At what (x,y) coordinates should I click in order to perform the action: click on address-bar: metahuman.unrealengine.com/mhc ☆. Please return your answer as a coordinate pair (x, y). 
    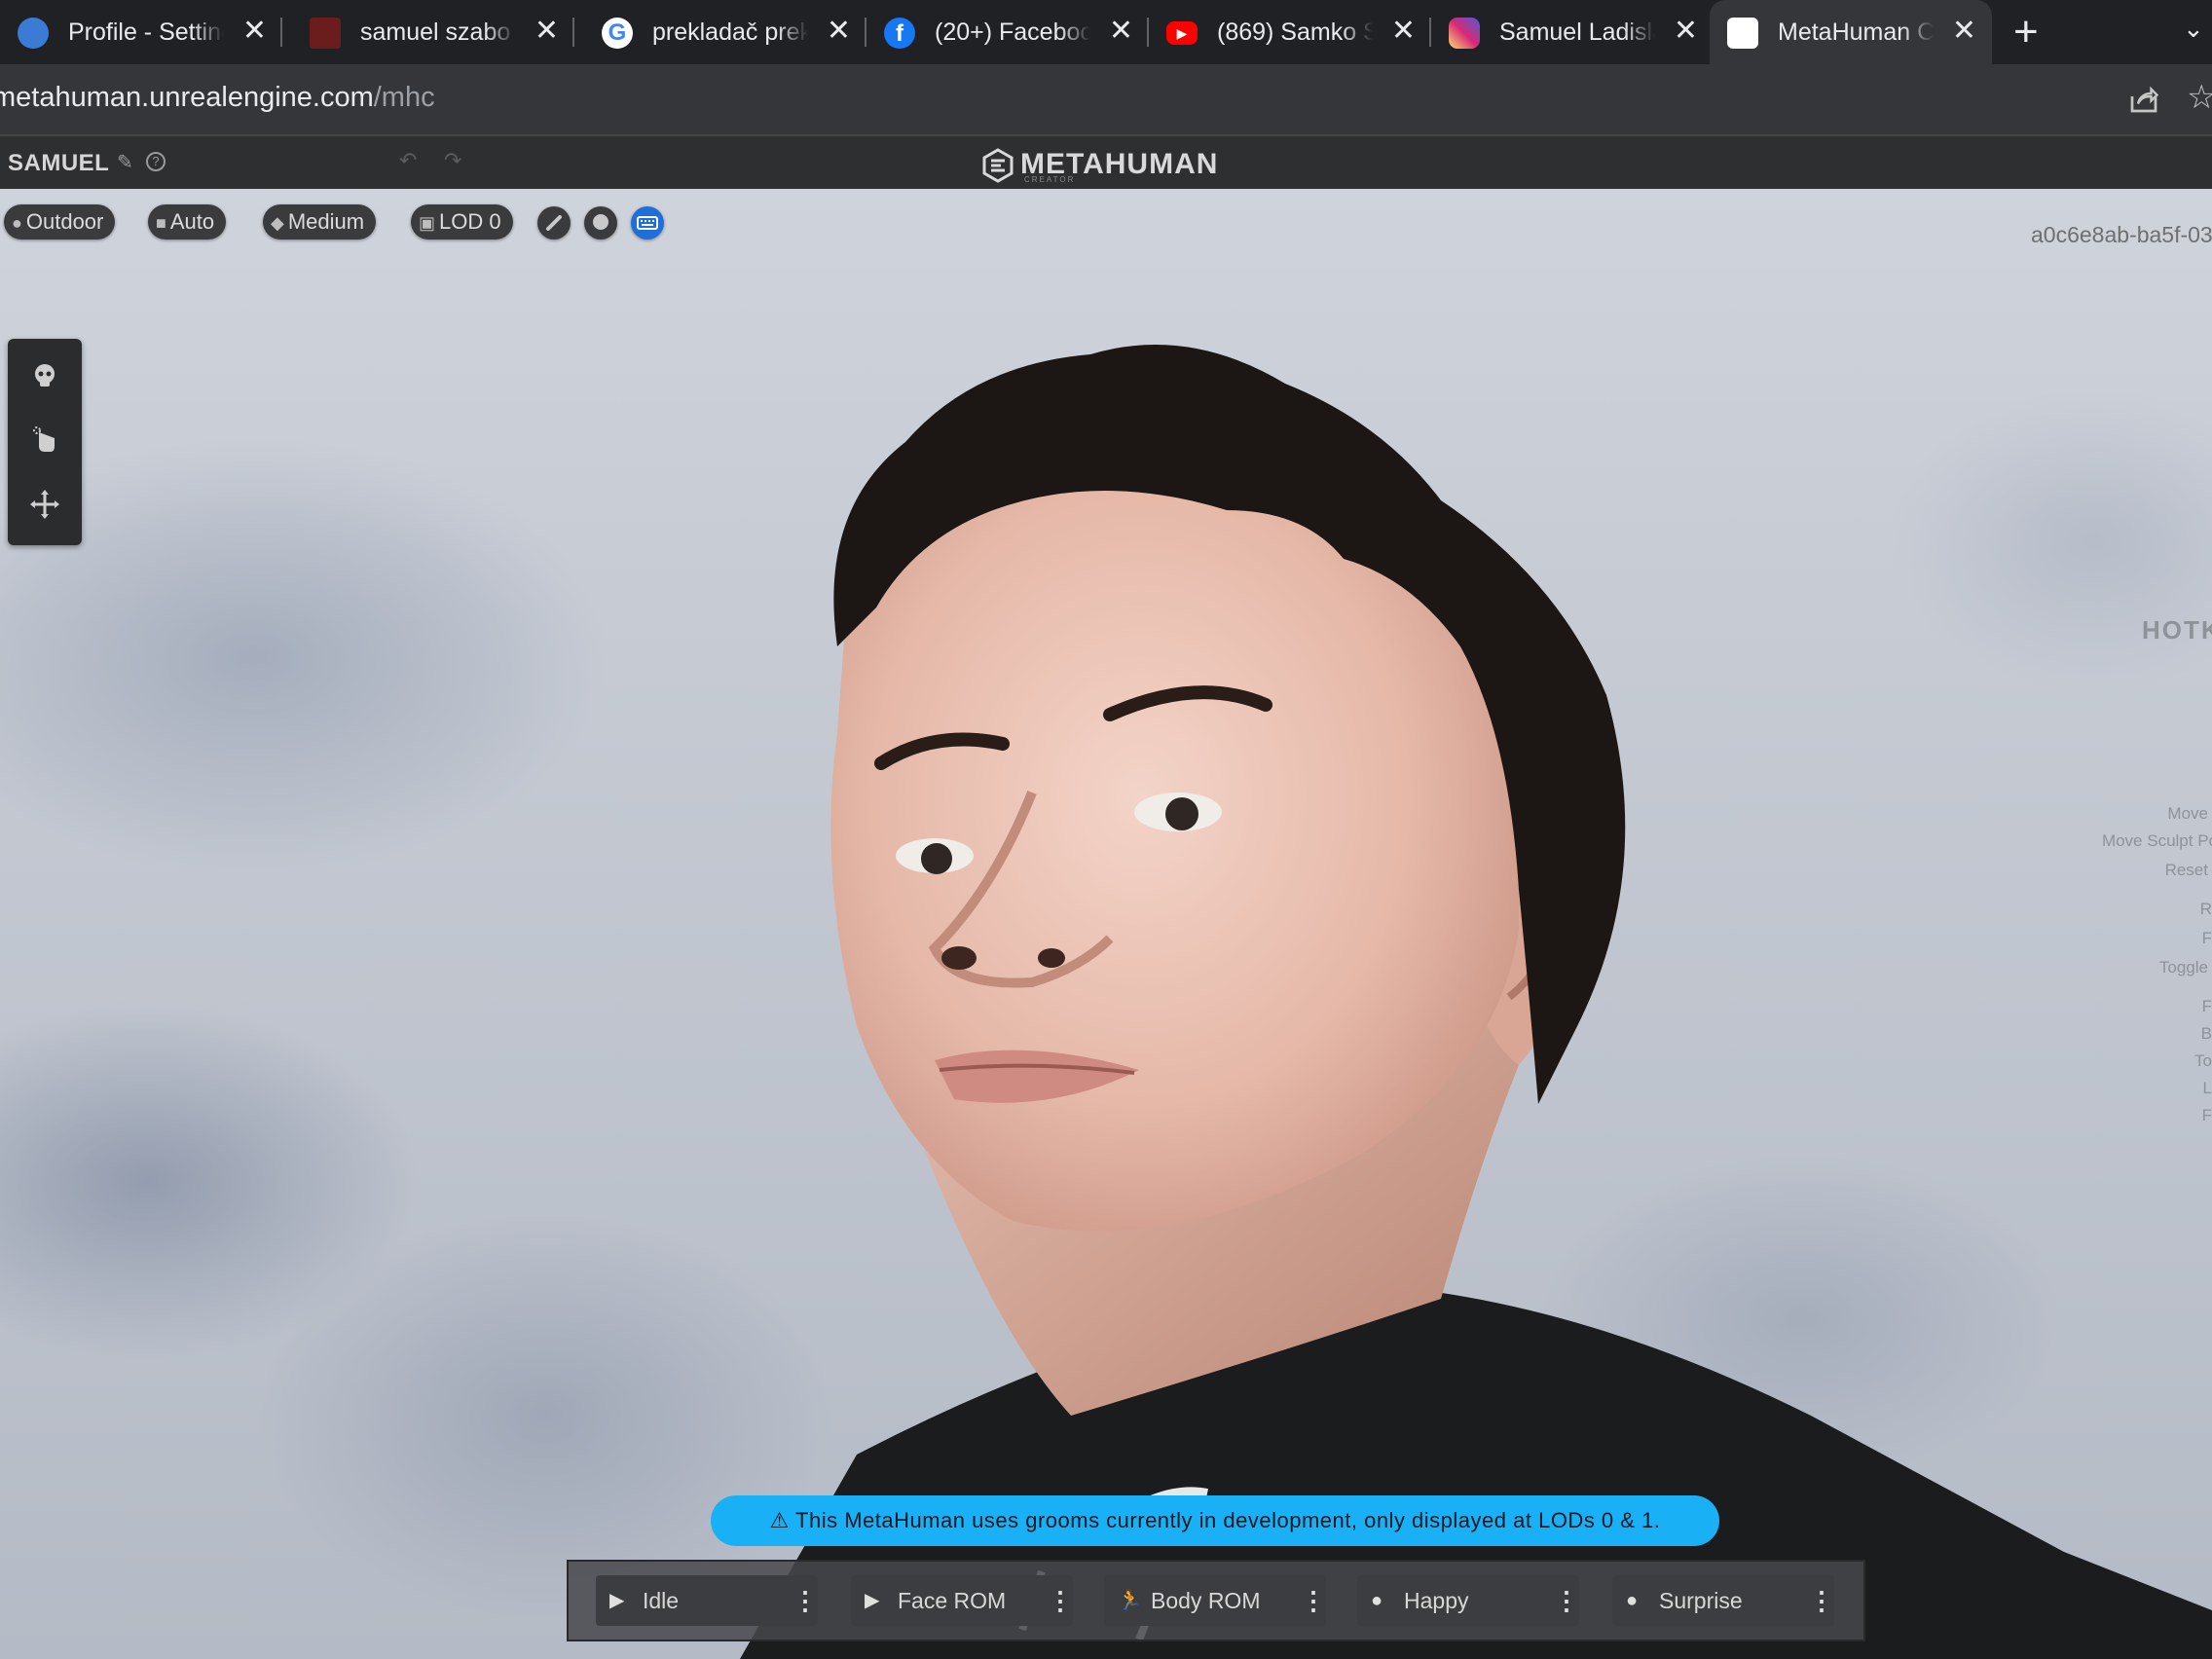
    Looking at the image, I should click on (1106, 99).